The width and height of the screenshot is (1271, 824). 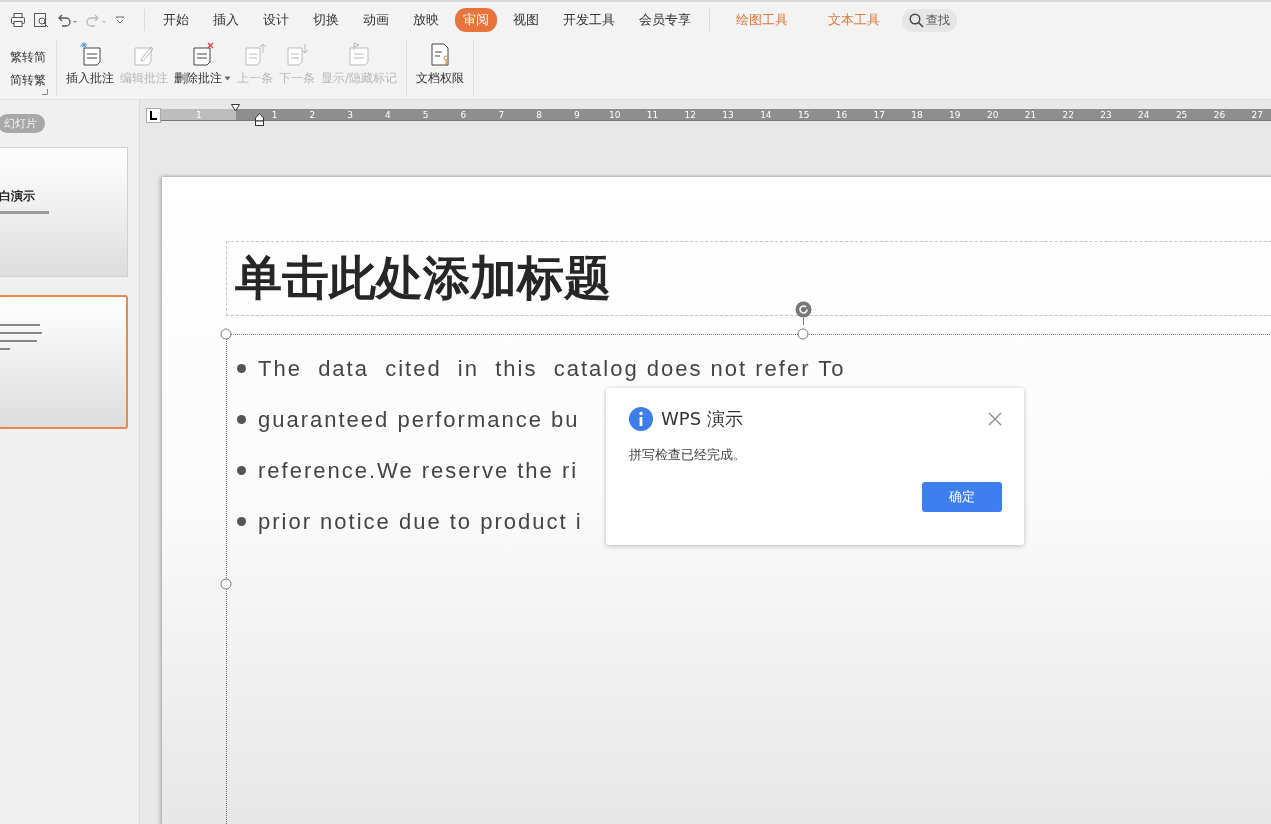 I want to click on bullet-text: guaranteed performance bu, so click(x=419, y=419).